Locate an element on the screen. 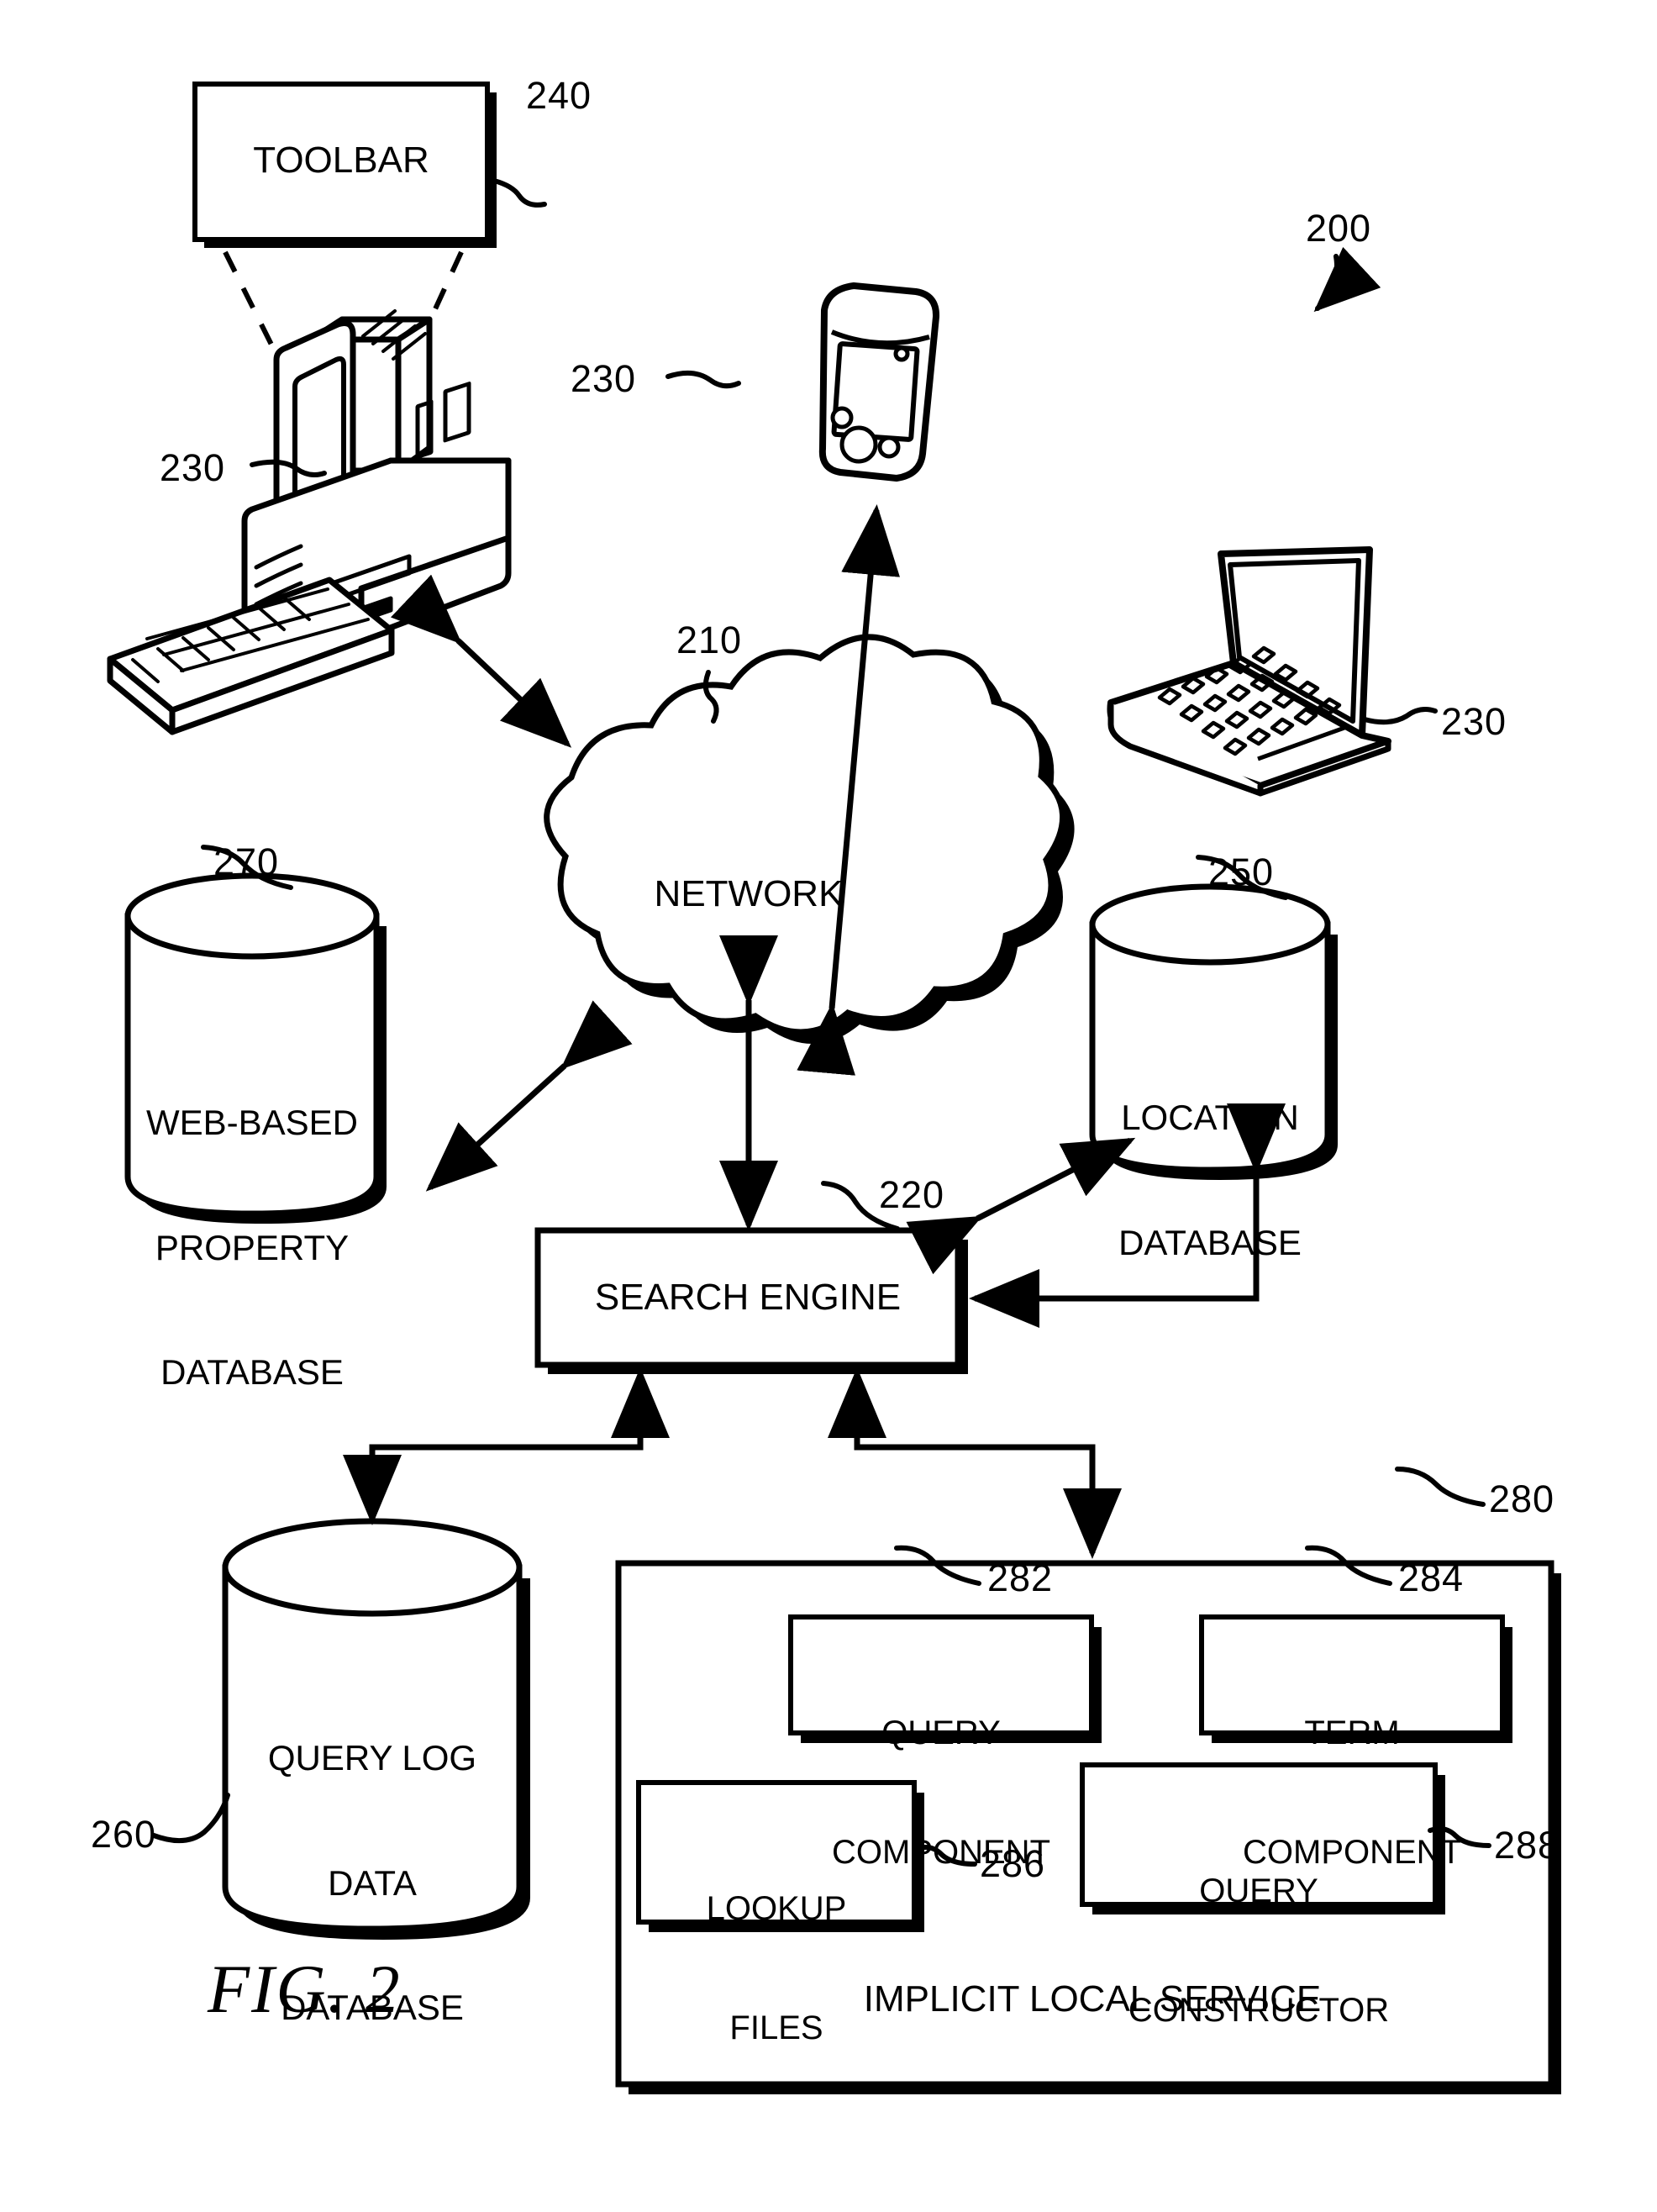 This screenshot has height=2212, width=1657. web-property-database-label: WEB-BASED PROPERTY DATABASE is located at coordinates (252, 1248).